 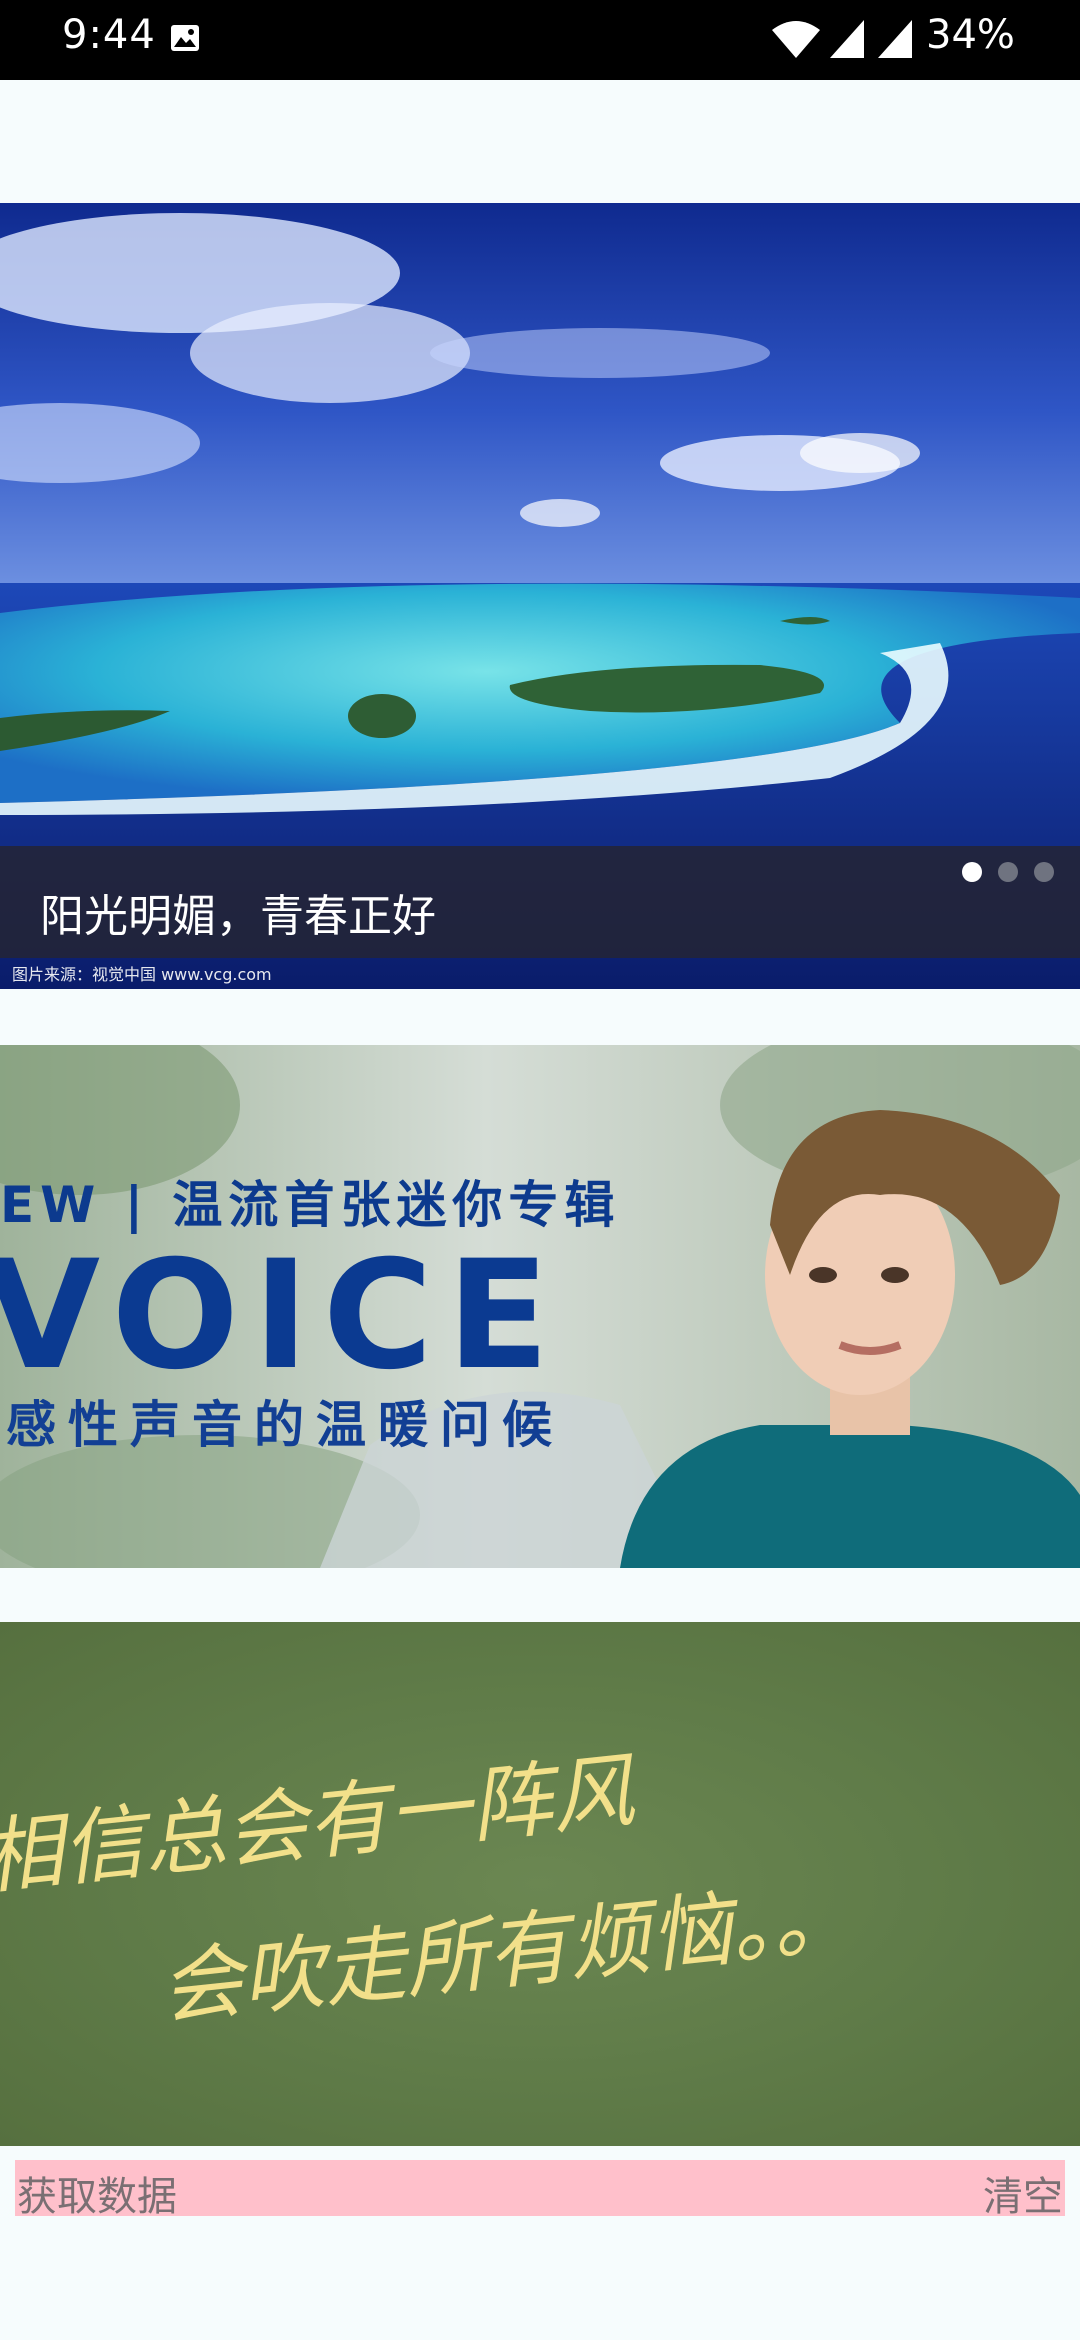 I want to click on banner-caption: 阳光明媚，青春正好, so click(x=238, y=916).